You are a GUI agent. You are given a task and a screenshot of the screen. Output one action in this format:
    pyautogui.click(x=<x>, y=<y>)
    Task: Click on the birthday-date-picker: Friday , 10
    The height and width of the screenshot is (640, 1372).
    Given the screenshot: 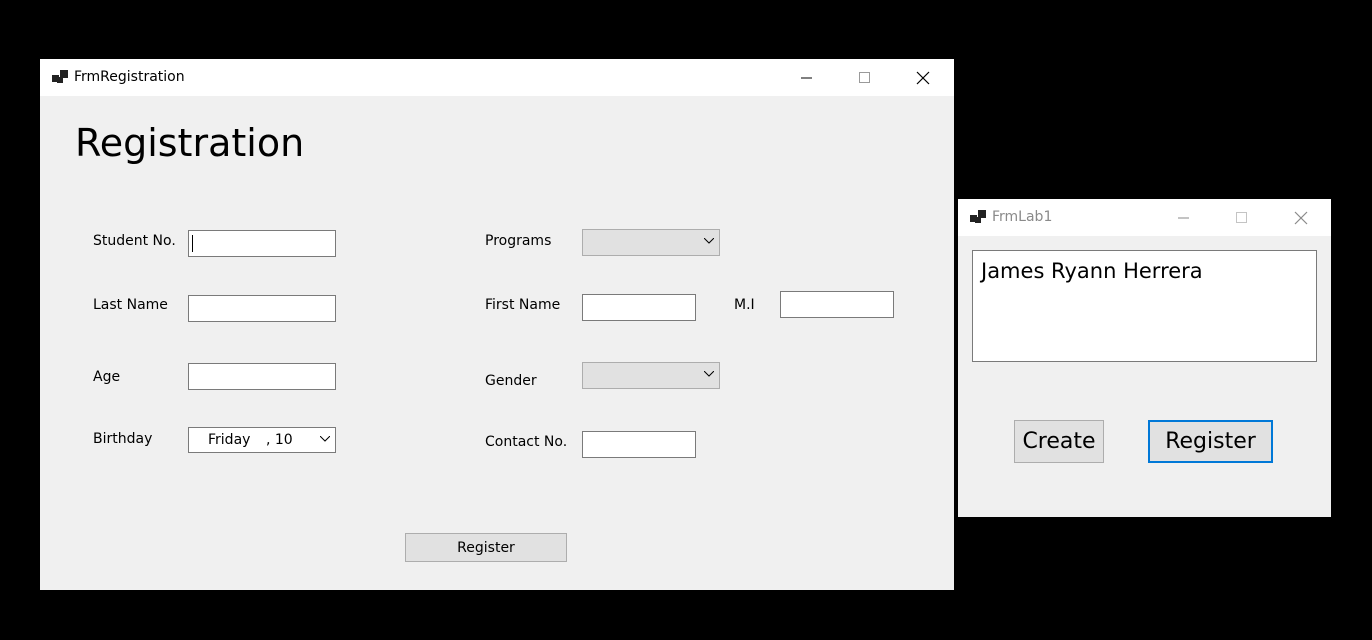 What is the action you would take?
    pyautogui.click(x=262, y=440)
    